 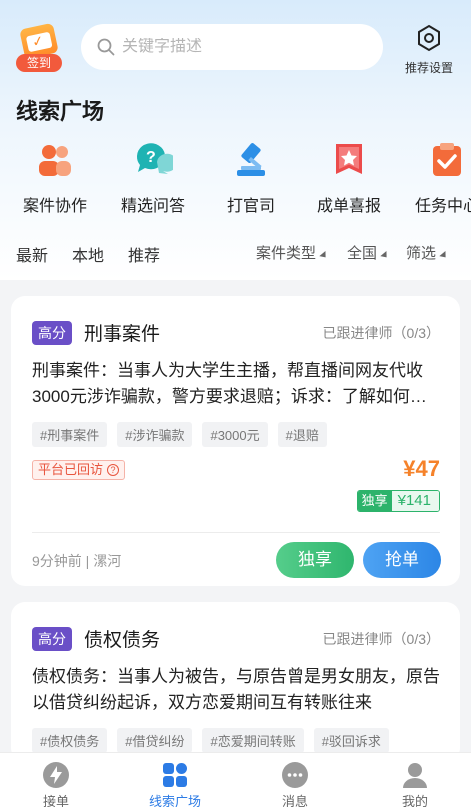 What do you see at coordinates (428, 68) in the screenshot?
I see `settings-label: 推荐设置` at bounding box center [428, 68].